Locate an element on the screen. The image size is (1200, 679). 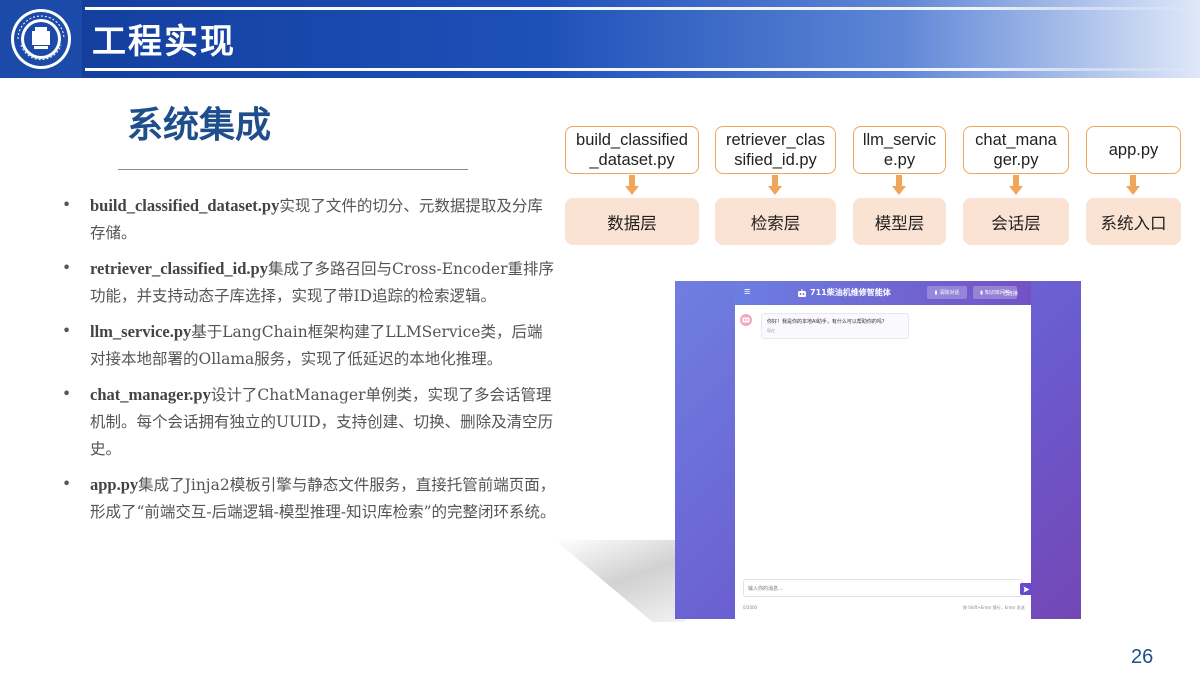
input-hint: 按 Shift+Enter 换行，Enter 发送 is located at coordinates (994, 607).